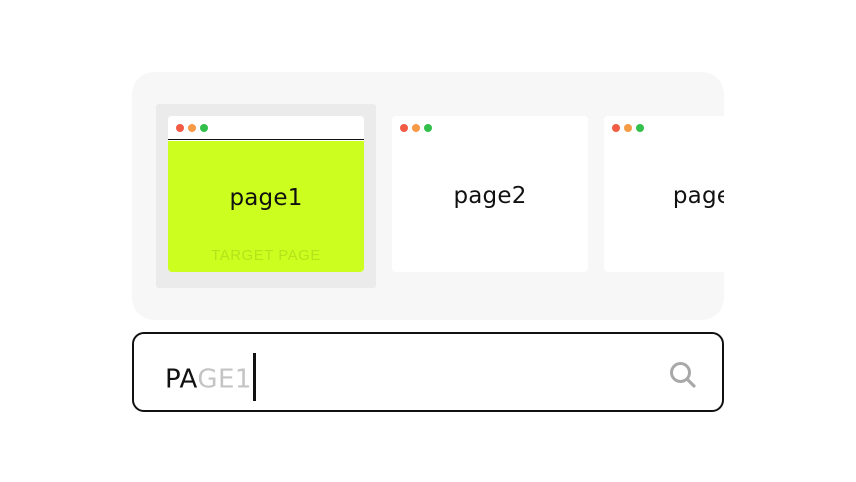 The height and width of the screenshot is (482, 856). Describe the element at coordinates (254, 377) in the screenshot. I see `text-caret` at that location.